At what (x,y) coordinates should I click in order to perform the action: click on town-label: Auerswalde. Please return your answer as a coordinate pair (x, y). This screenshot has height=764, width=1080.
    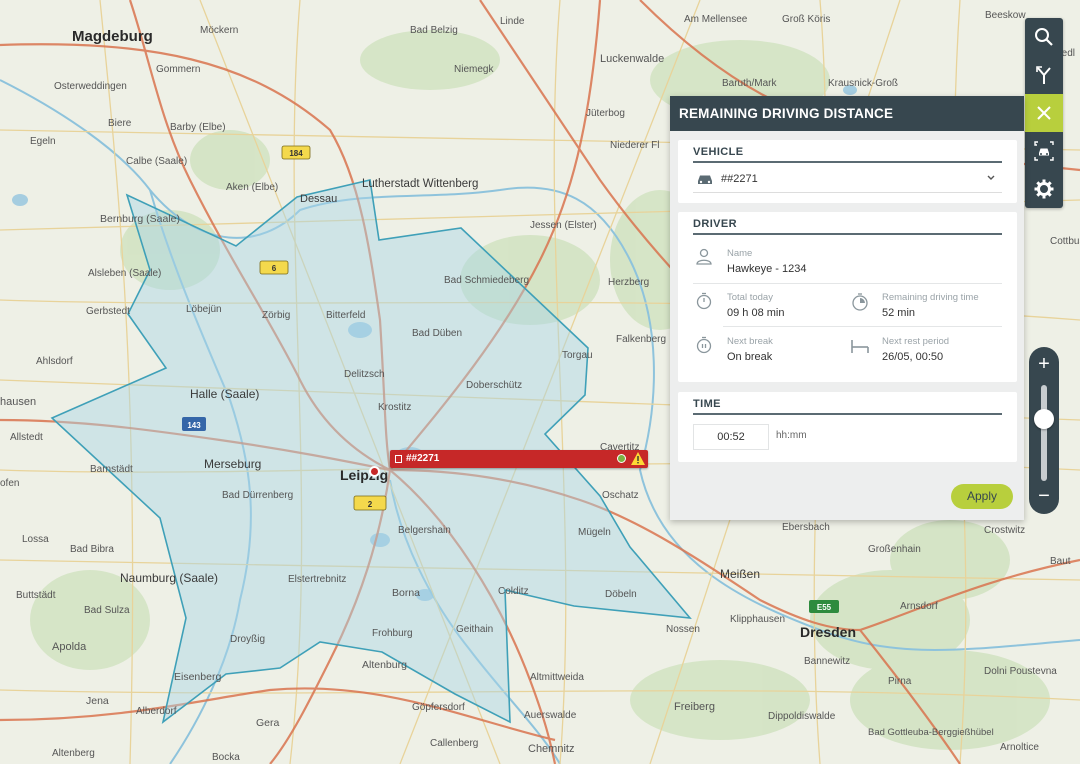
    Looking at the image, I should click on (550, 715).